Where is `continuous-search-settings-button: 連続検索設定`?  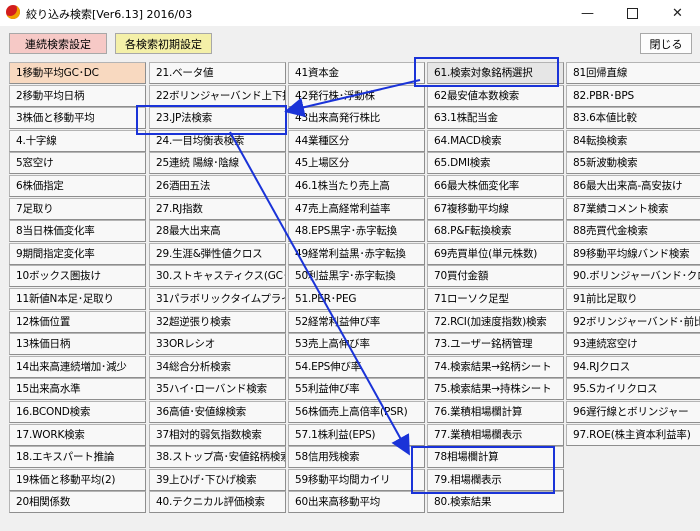
continuous-search-settings-button: 連続検索設定 is located at coordinates (58, 43).